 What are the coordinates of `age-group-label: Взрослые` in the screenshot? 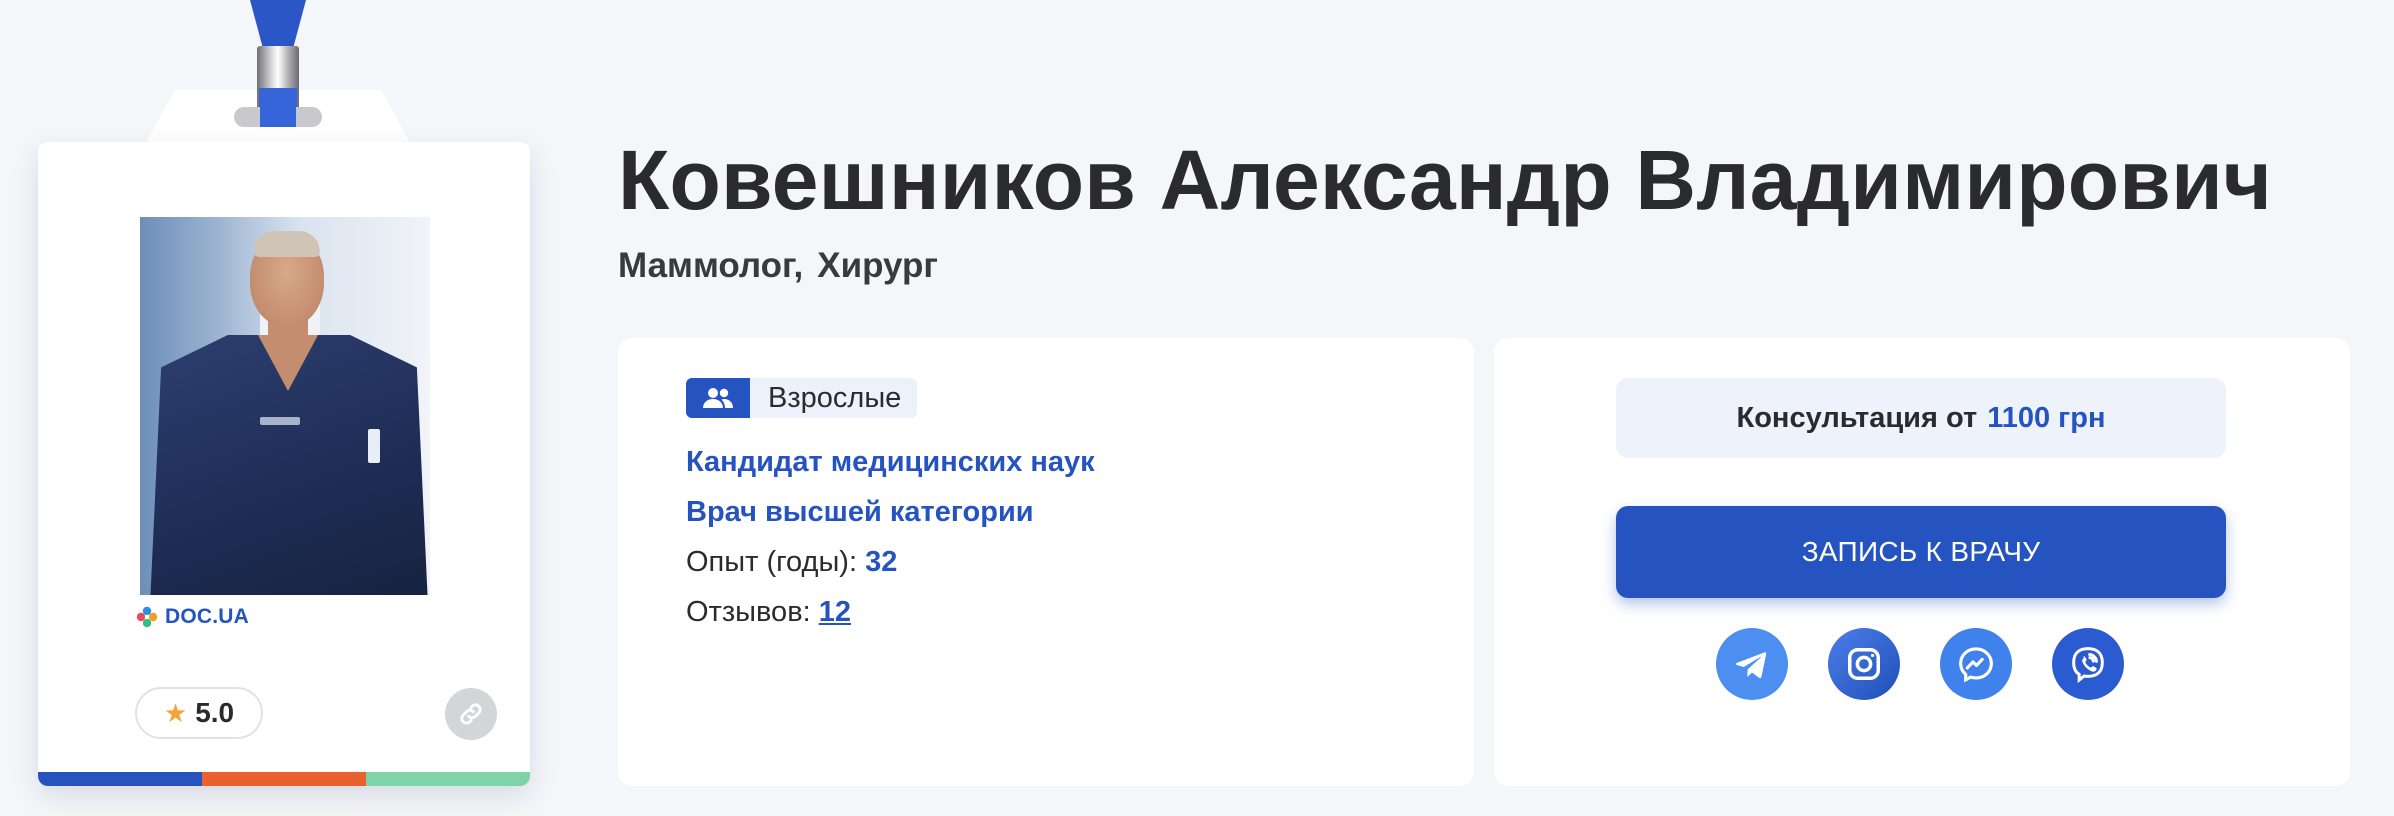 It's located at (835, 397).